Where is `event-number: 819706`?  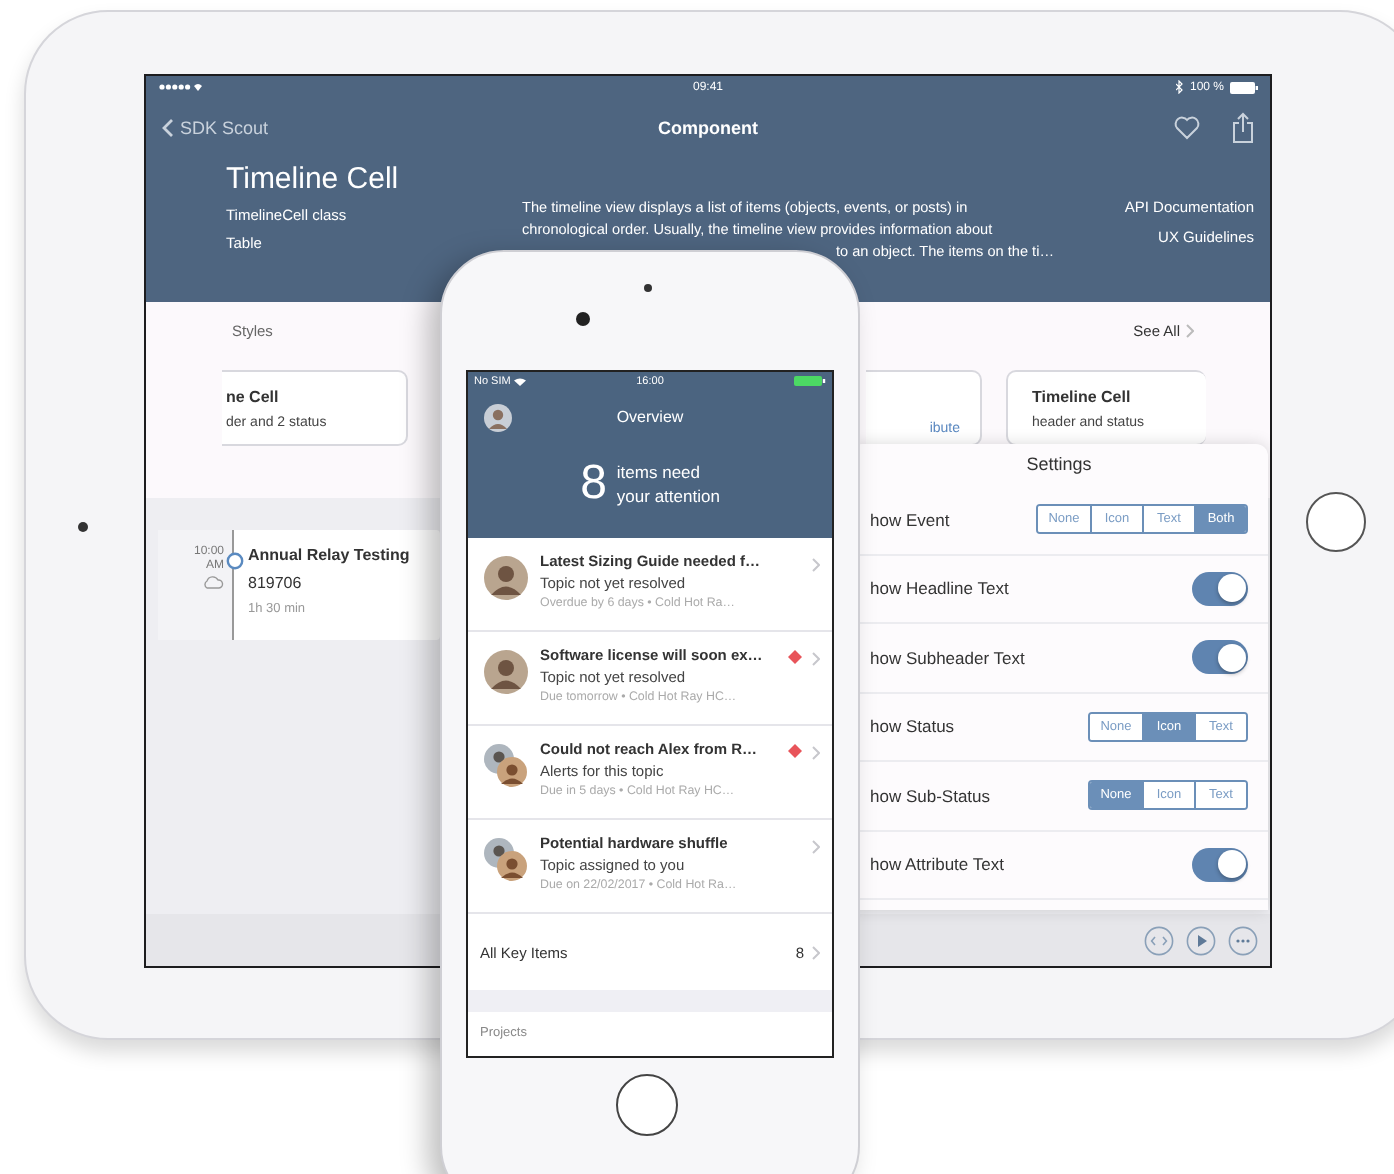
event-number: 819706 is located at coordinates (276, 583).